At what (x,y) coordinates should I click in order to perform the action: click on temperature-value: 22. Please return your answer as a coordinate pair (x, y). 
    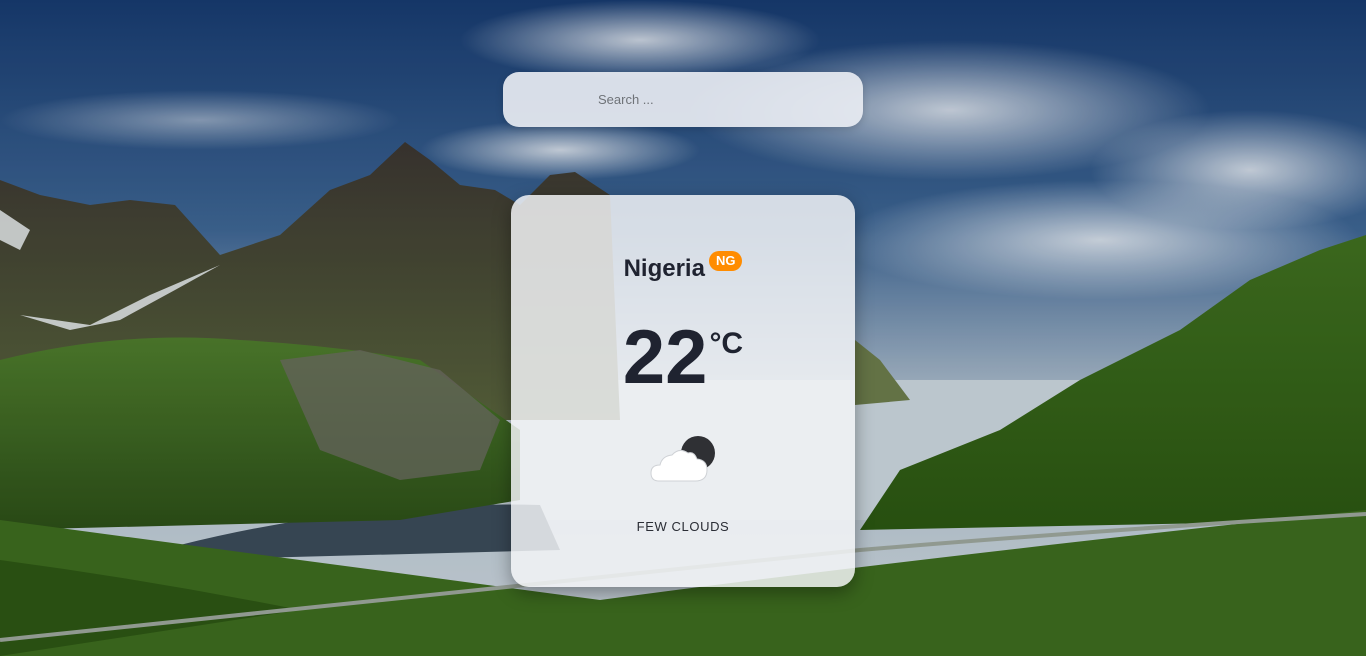
    Looking at the image, I should click on (665, 357).